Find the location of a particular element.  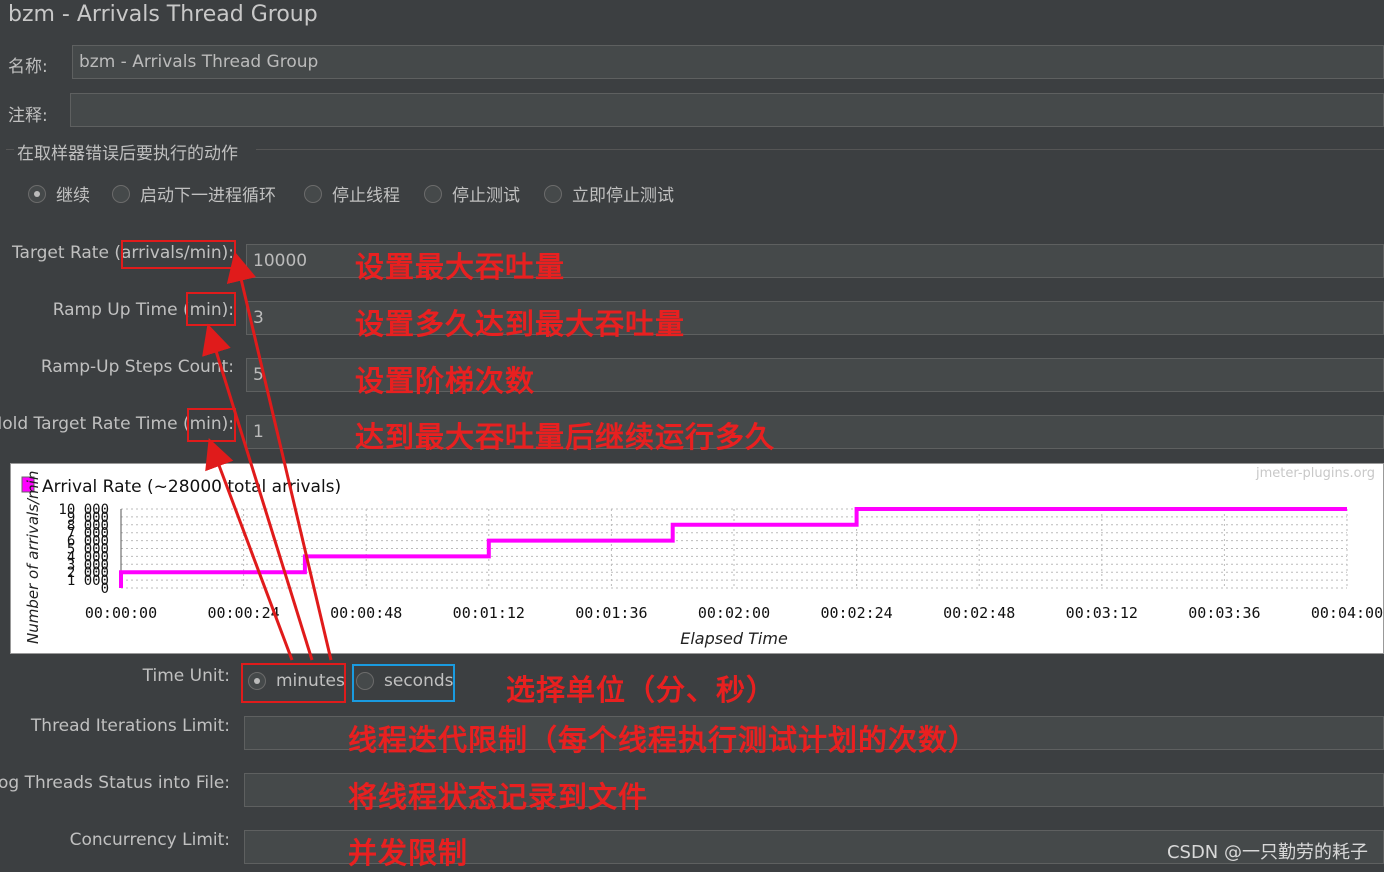

csdn-credit: CSDN @一只勤劳的耗子 is located at coordinates (1267, 852).